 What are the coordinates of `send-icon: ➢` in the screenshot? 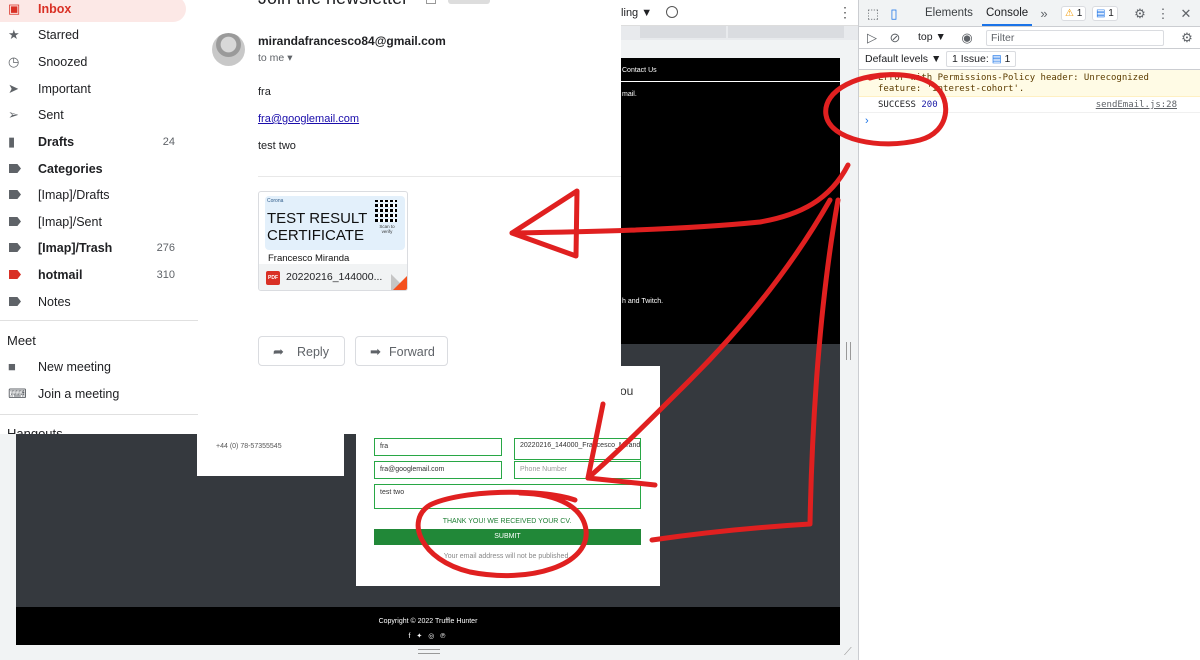 It's located at (13, 114).